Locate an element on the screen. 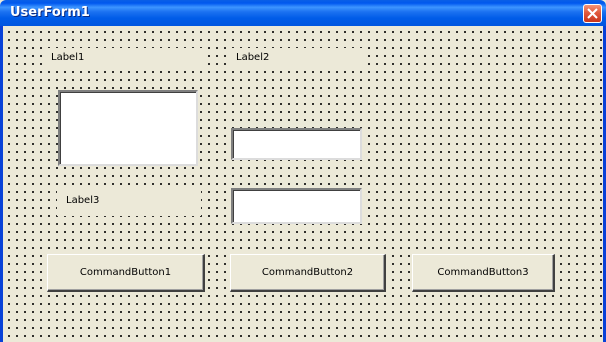 The width and height of the screenshot is (606, 342). command-button-2: CommandButton2 is located at coordinates (308, 273).